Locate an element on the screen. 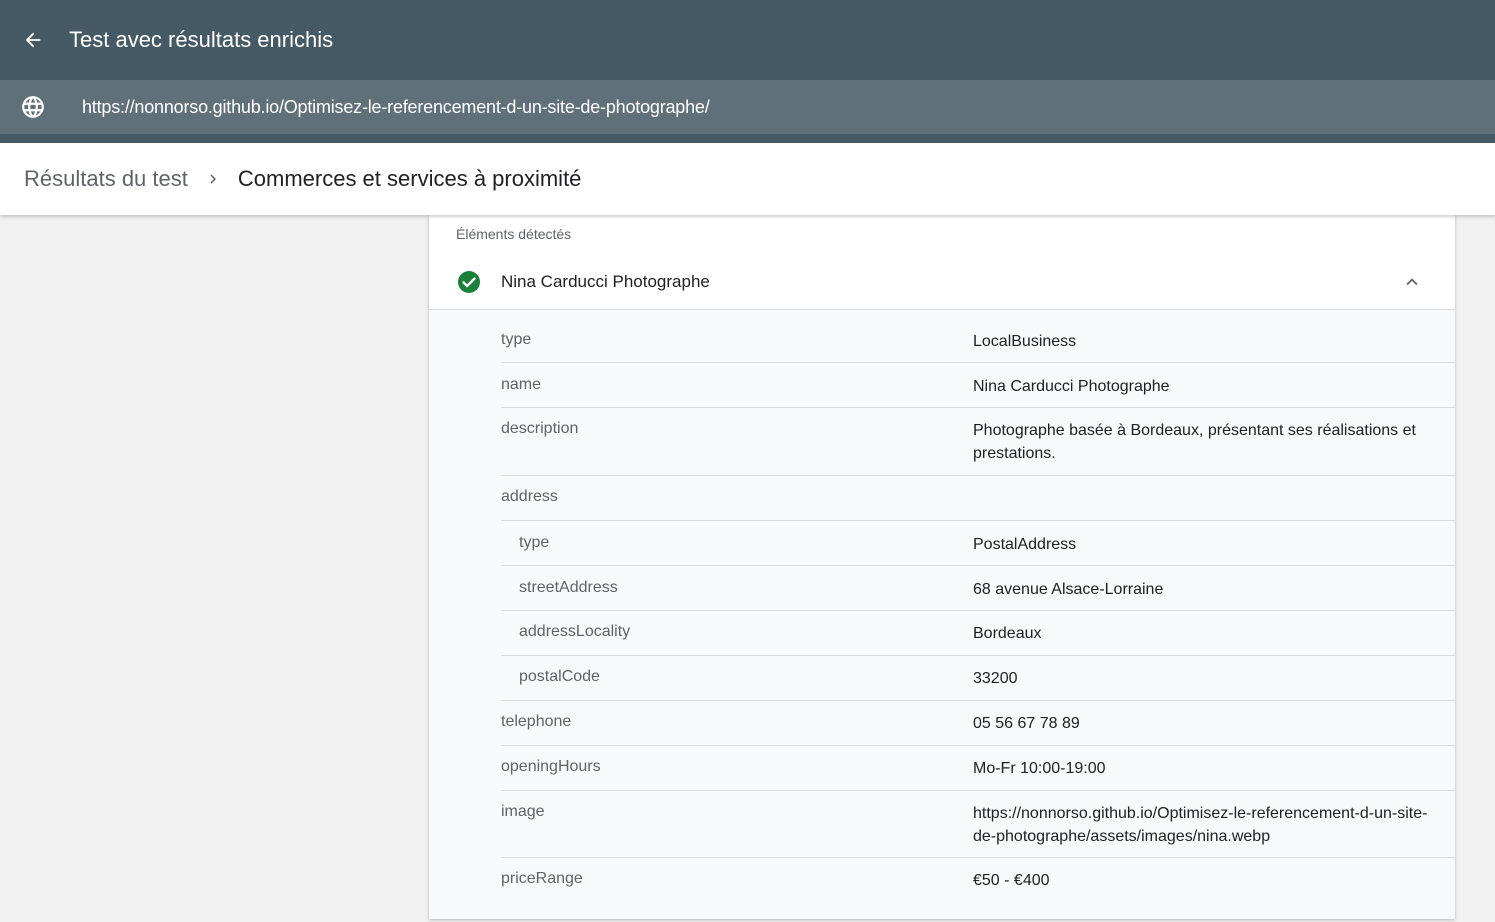 Image resolution: width=1495 pixels, height=922 pixels. property-row: priceRange €50 - €400 is located at coordinates (978, 888).